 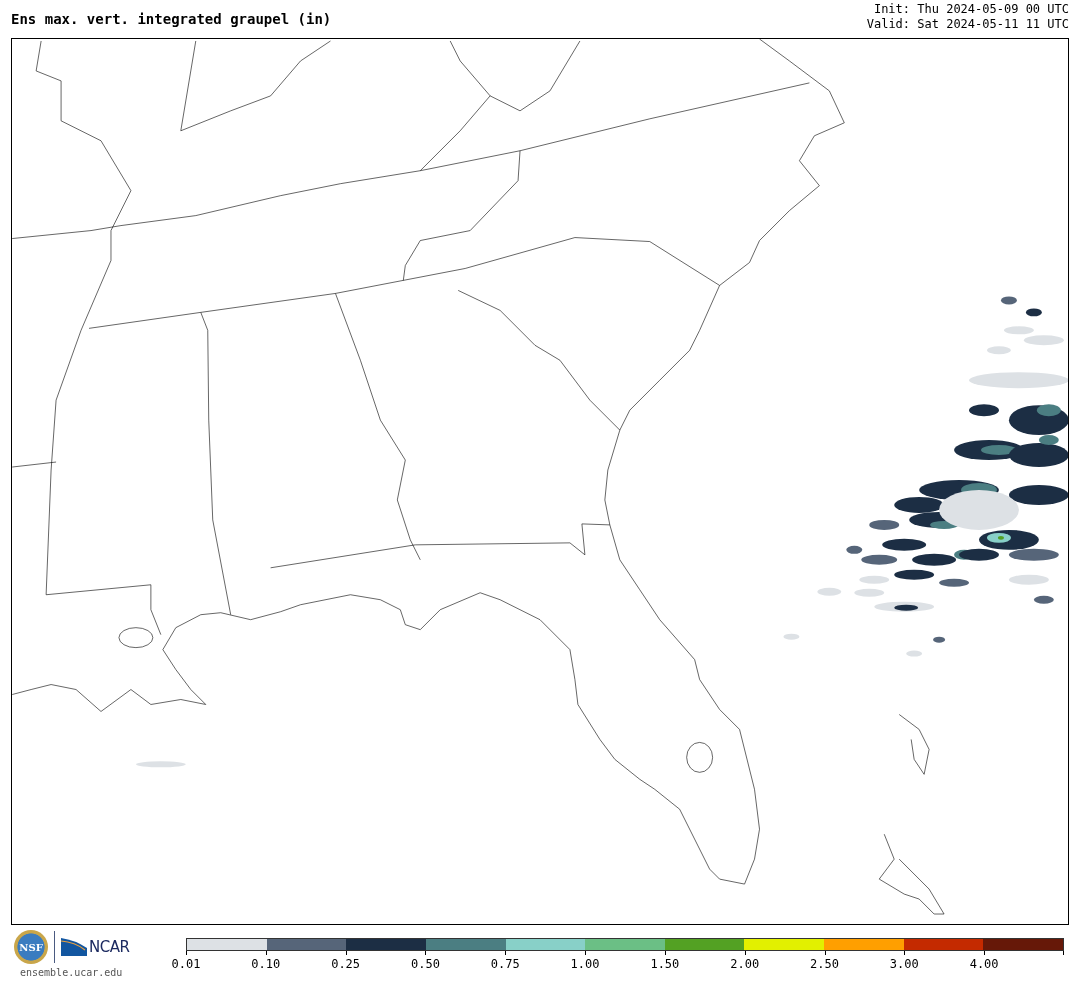 What do you see at coordinates (266, 964) in the screenshot?
I see `tick-label: 0.10` at bounding box center [266, 964].